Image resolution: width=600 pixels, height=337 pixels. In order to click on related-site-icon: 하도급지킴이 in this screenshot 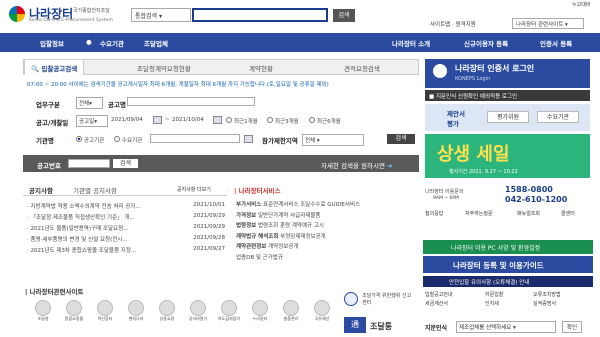, I will do `click(229, 311)`.